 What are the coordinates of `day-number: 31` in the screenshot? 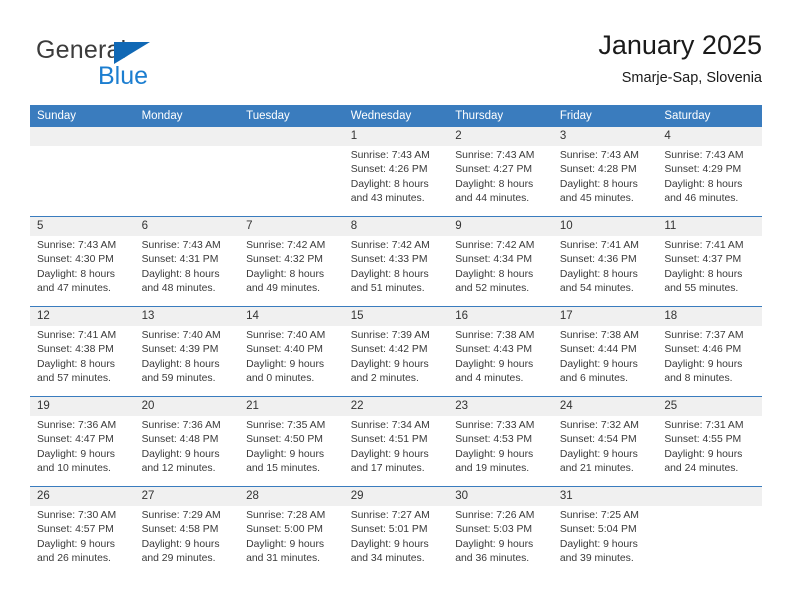 It's located at (605, 496).